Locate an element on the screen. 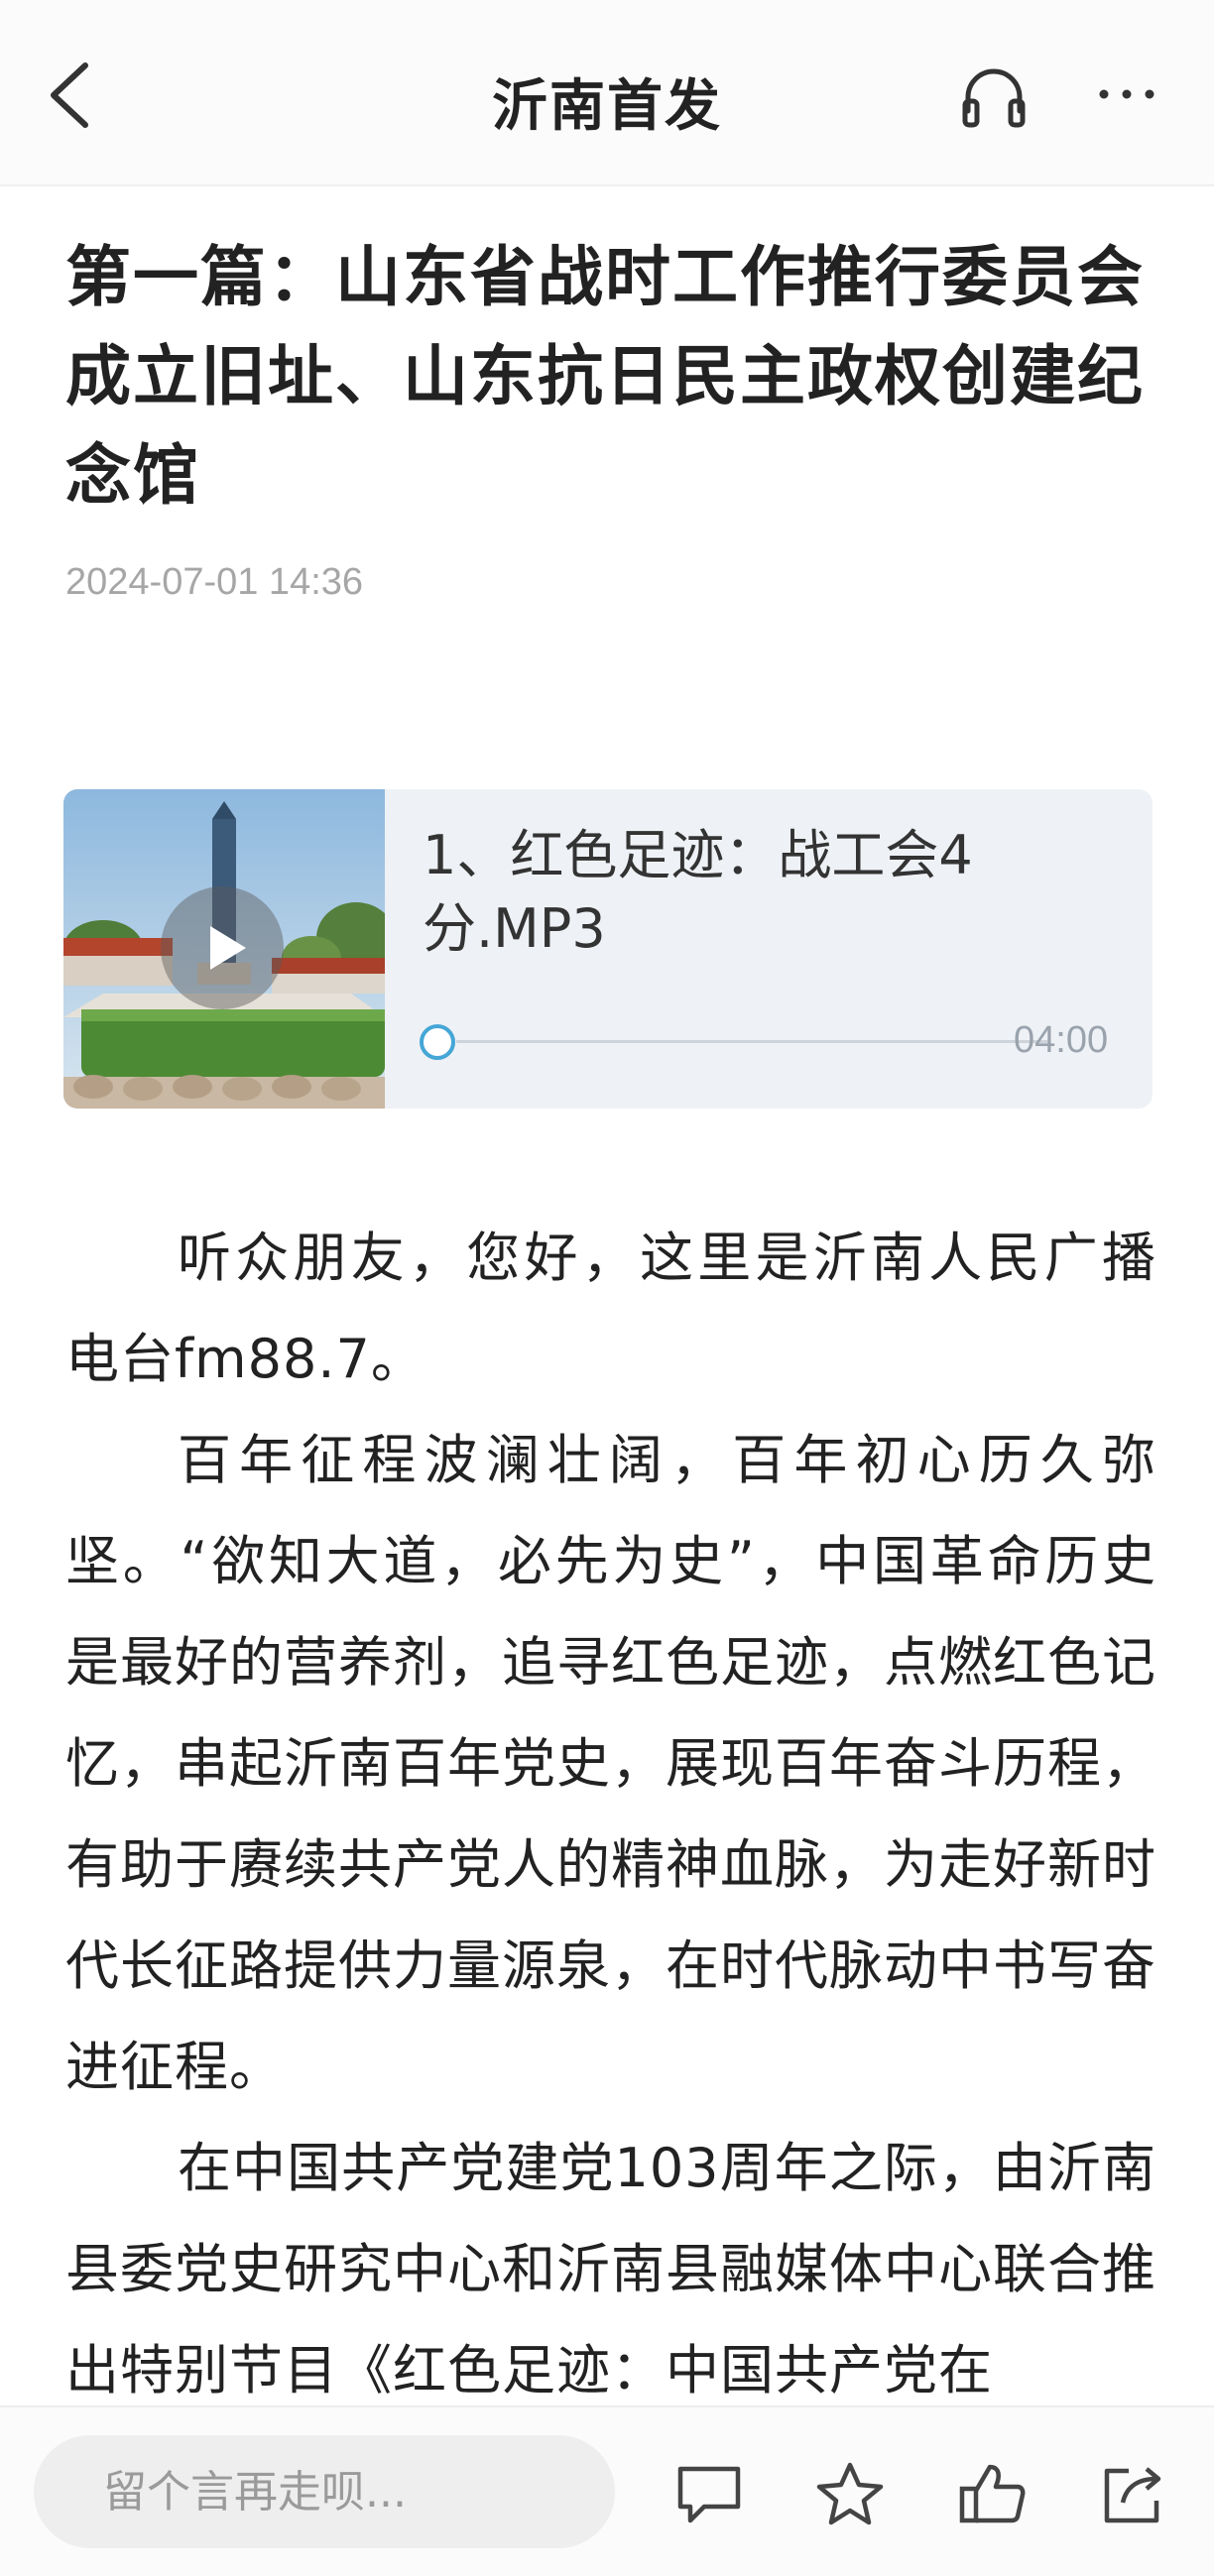 This screenshot has width=1214, height=2576. top-nav-bar: 沂南首发 is located at coordinates (607, 93).